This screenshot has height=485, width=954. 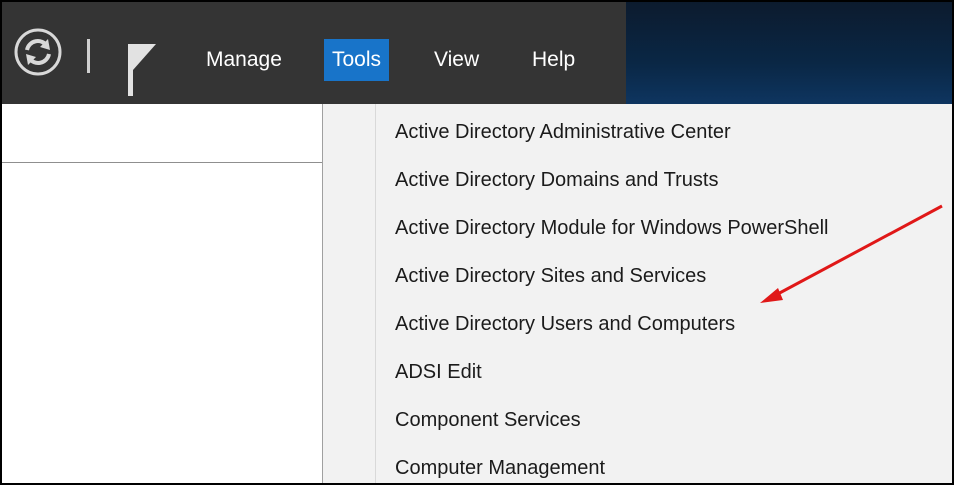 What do you see at coordinates (550, 276) in the screenshot?
I see `menu-item-ad-sites-services: Active Directory Sites and Services` at bounding box center [550, 276].